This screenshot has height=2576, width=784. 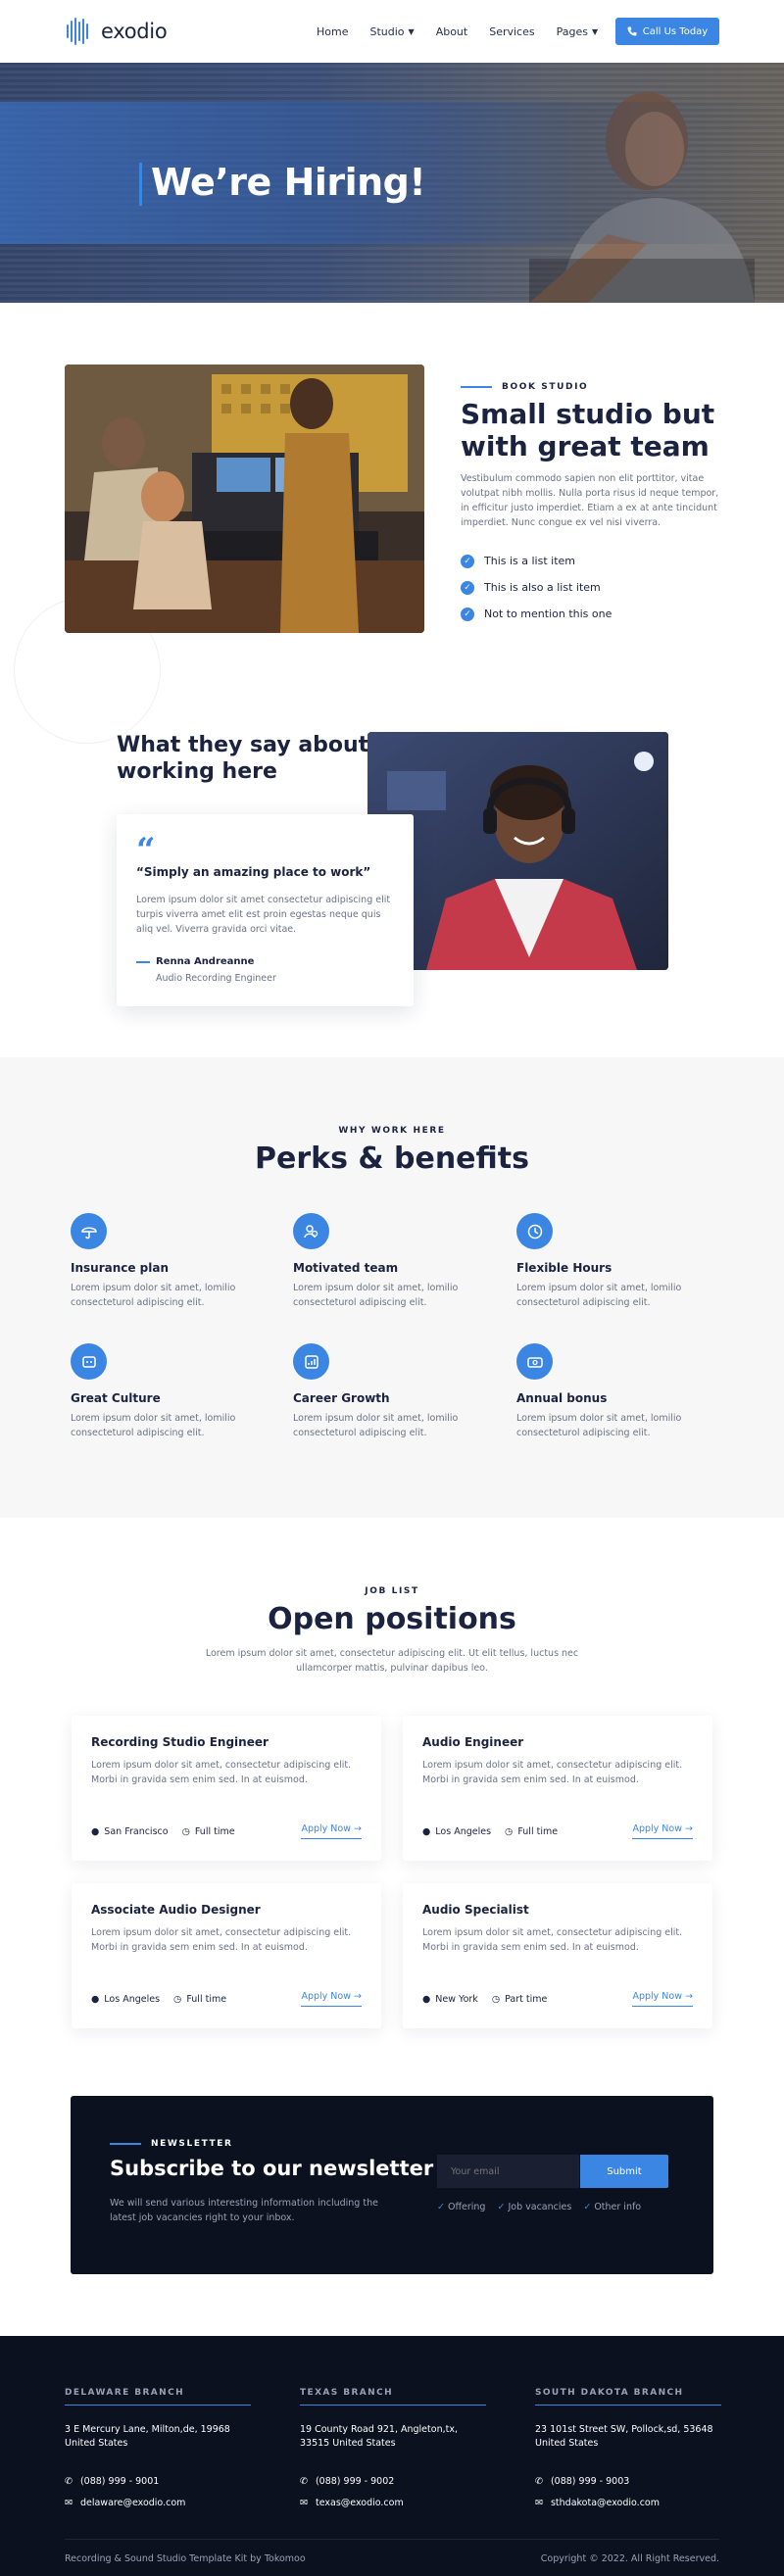 I want to click on tag-item: ✓ Other info, so click(x=612, y=2207).